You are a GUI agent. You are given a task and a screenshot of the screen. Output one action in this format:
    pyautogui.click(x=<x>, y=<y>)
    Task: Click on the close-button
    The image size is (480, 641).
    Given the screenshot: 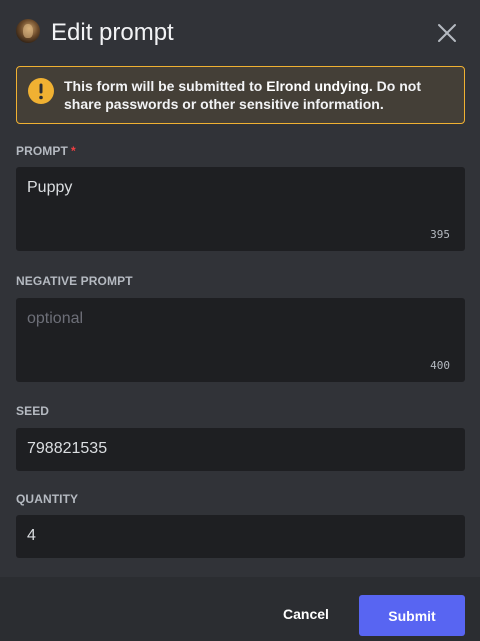 What is the action you would take?
    pyautogui.click(x=447, y=33)
    